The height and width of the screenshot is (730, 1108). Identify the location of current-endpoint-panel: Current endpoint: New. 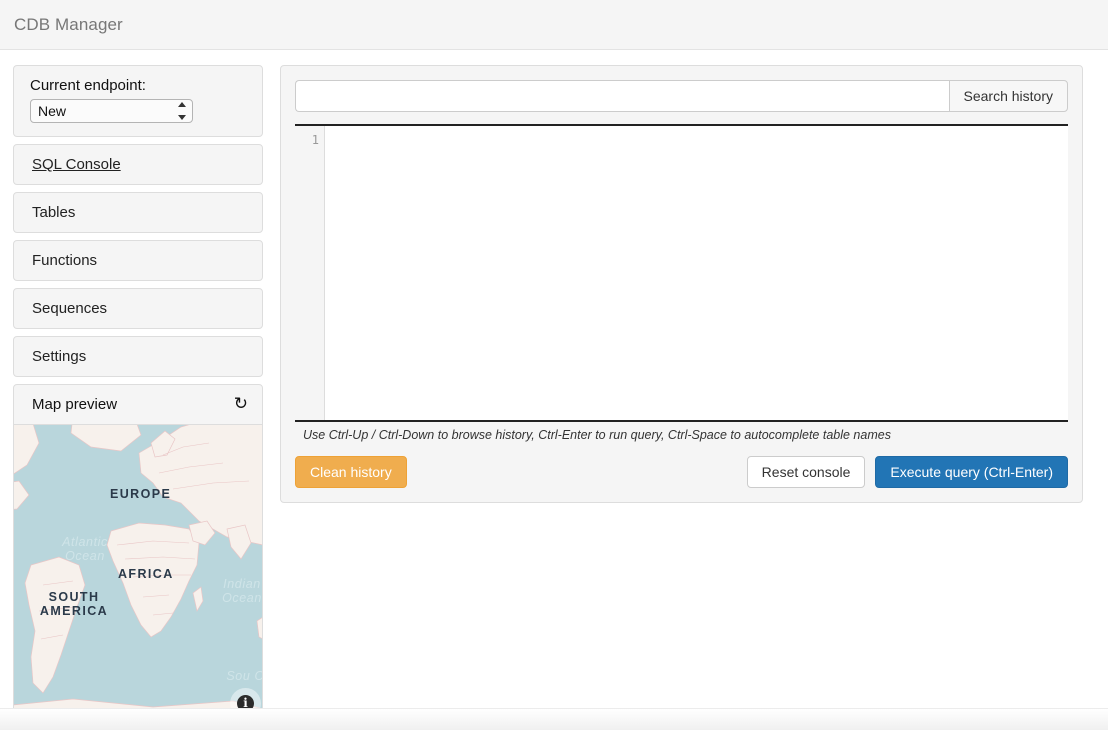
(138, 101).